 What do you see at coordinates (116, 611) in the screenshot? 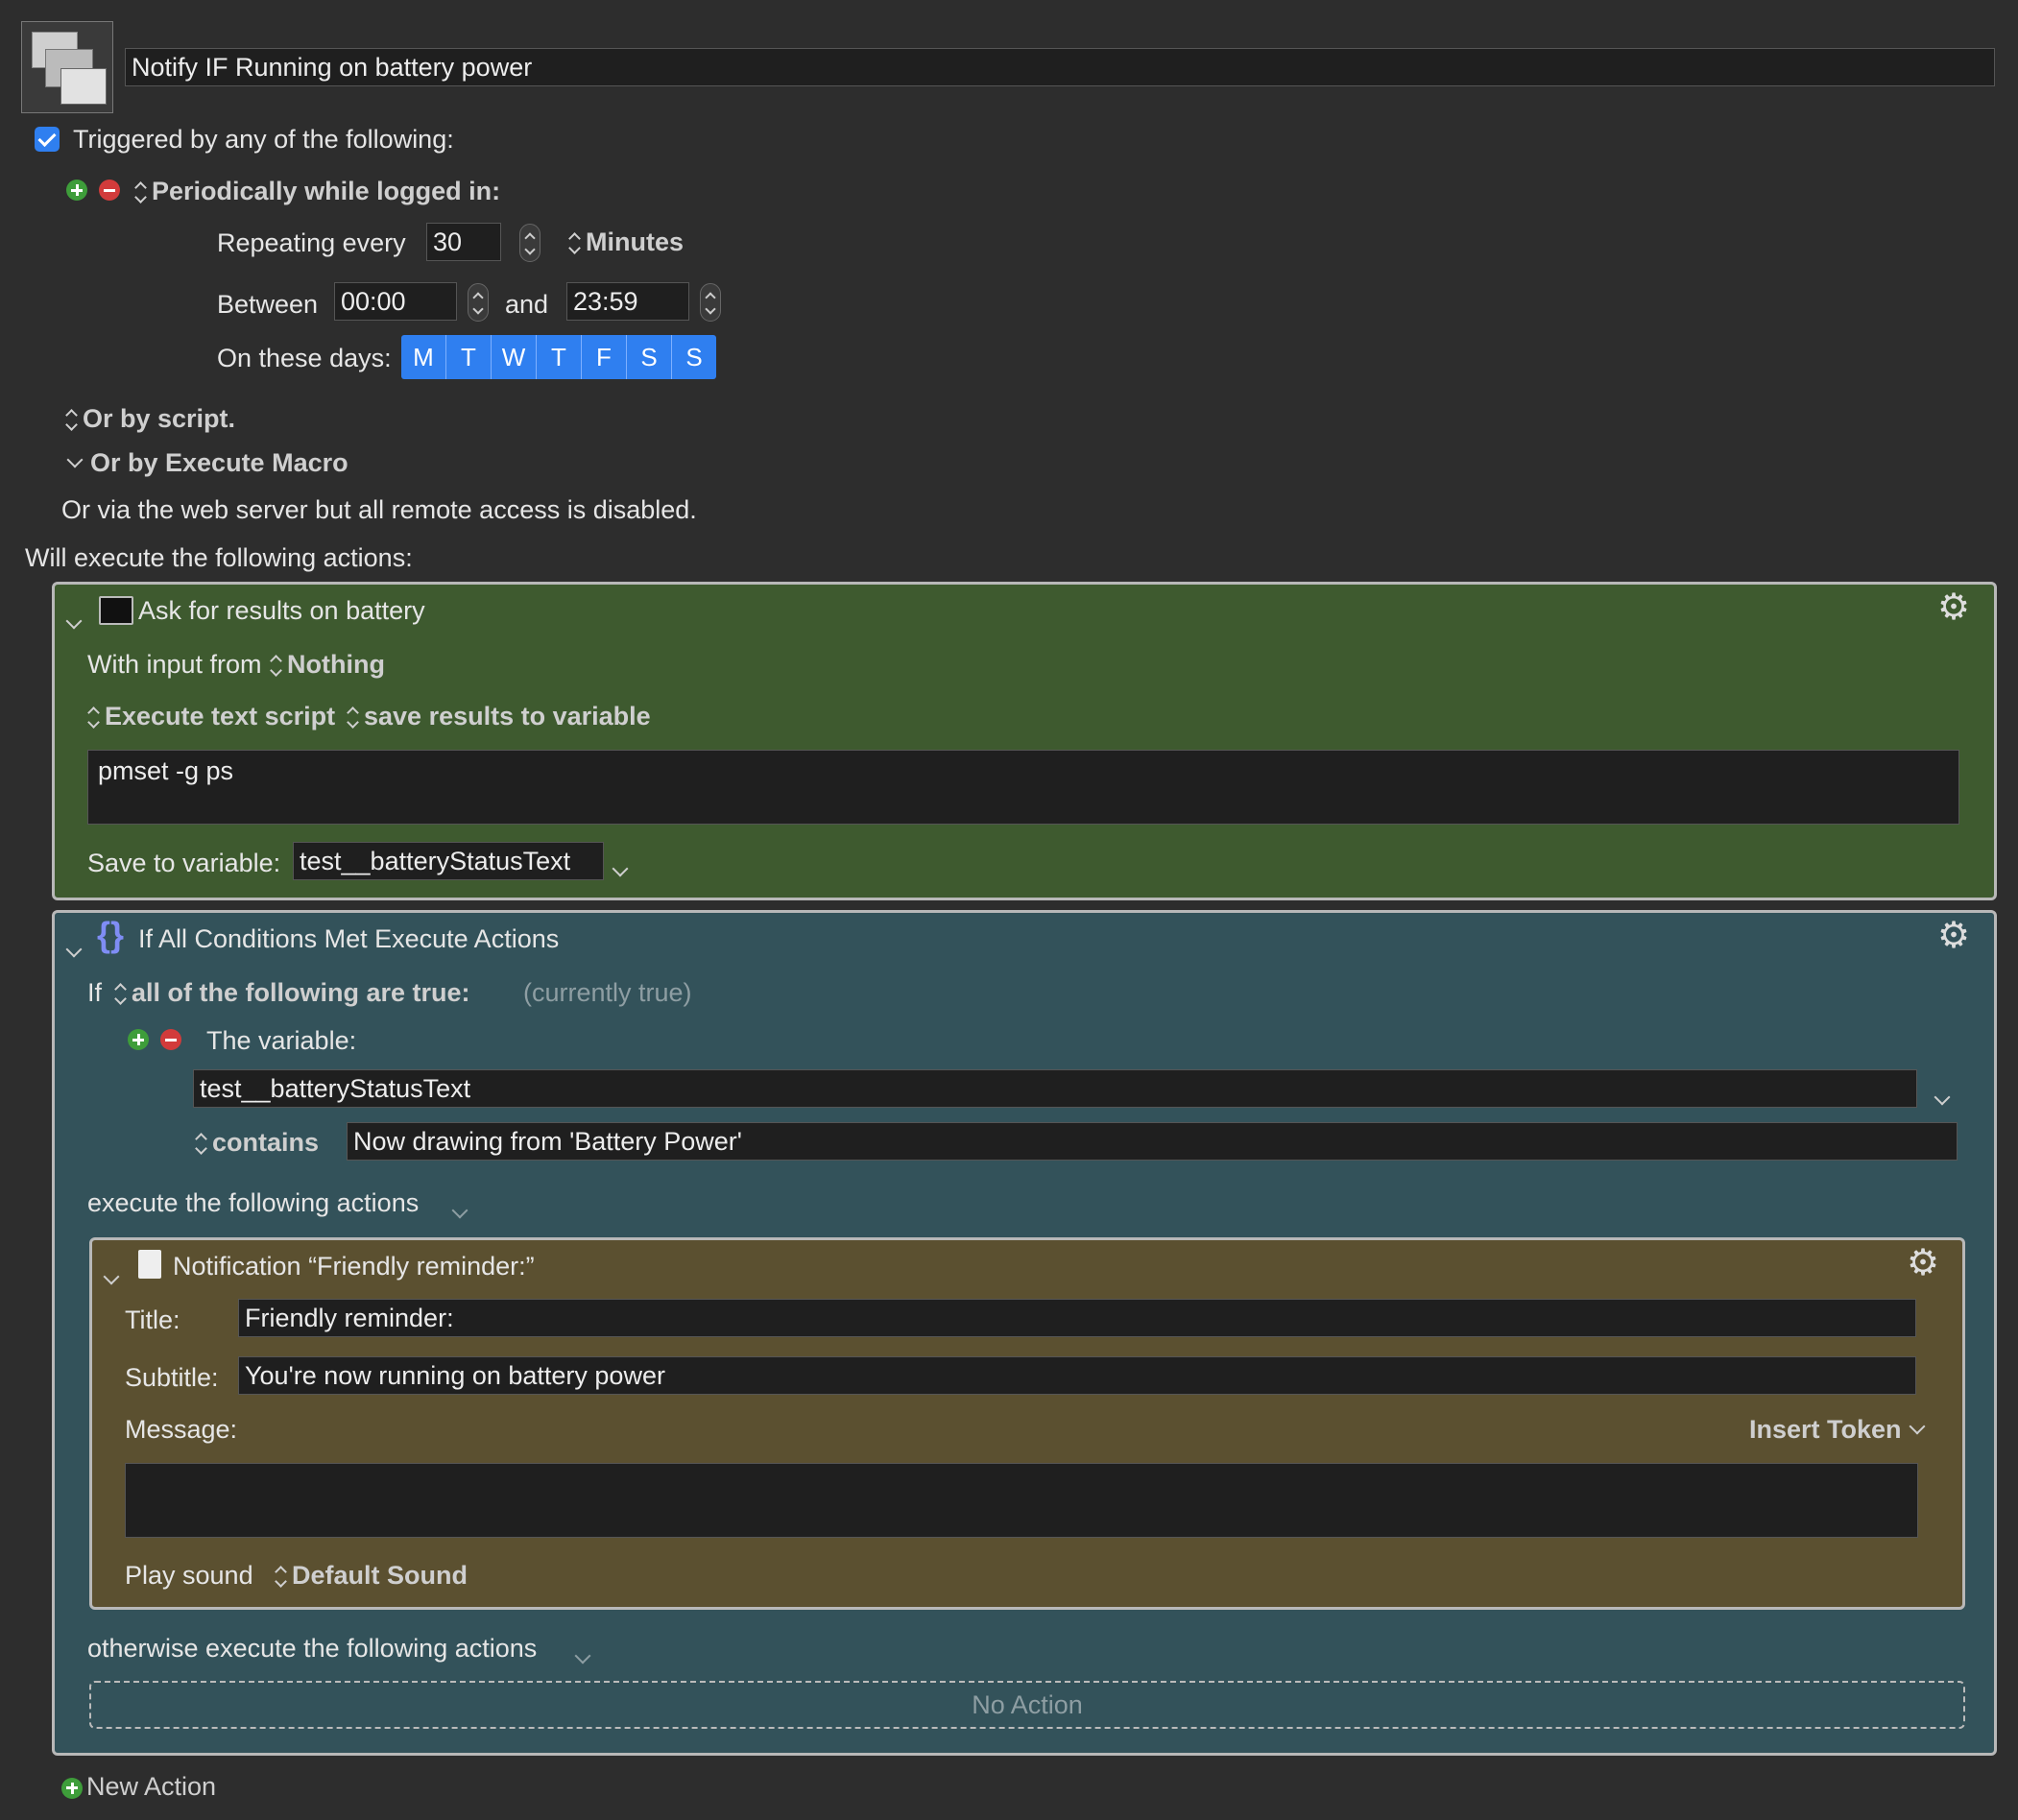
I see `terminal-icon` at bounding box center [116, 611].